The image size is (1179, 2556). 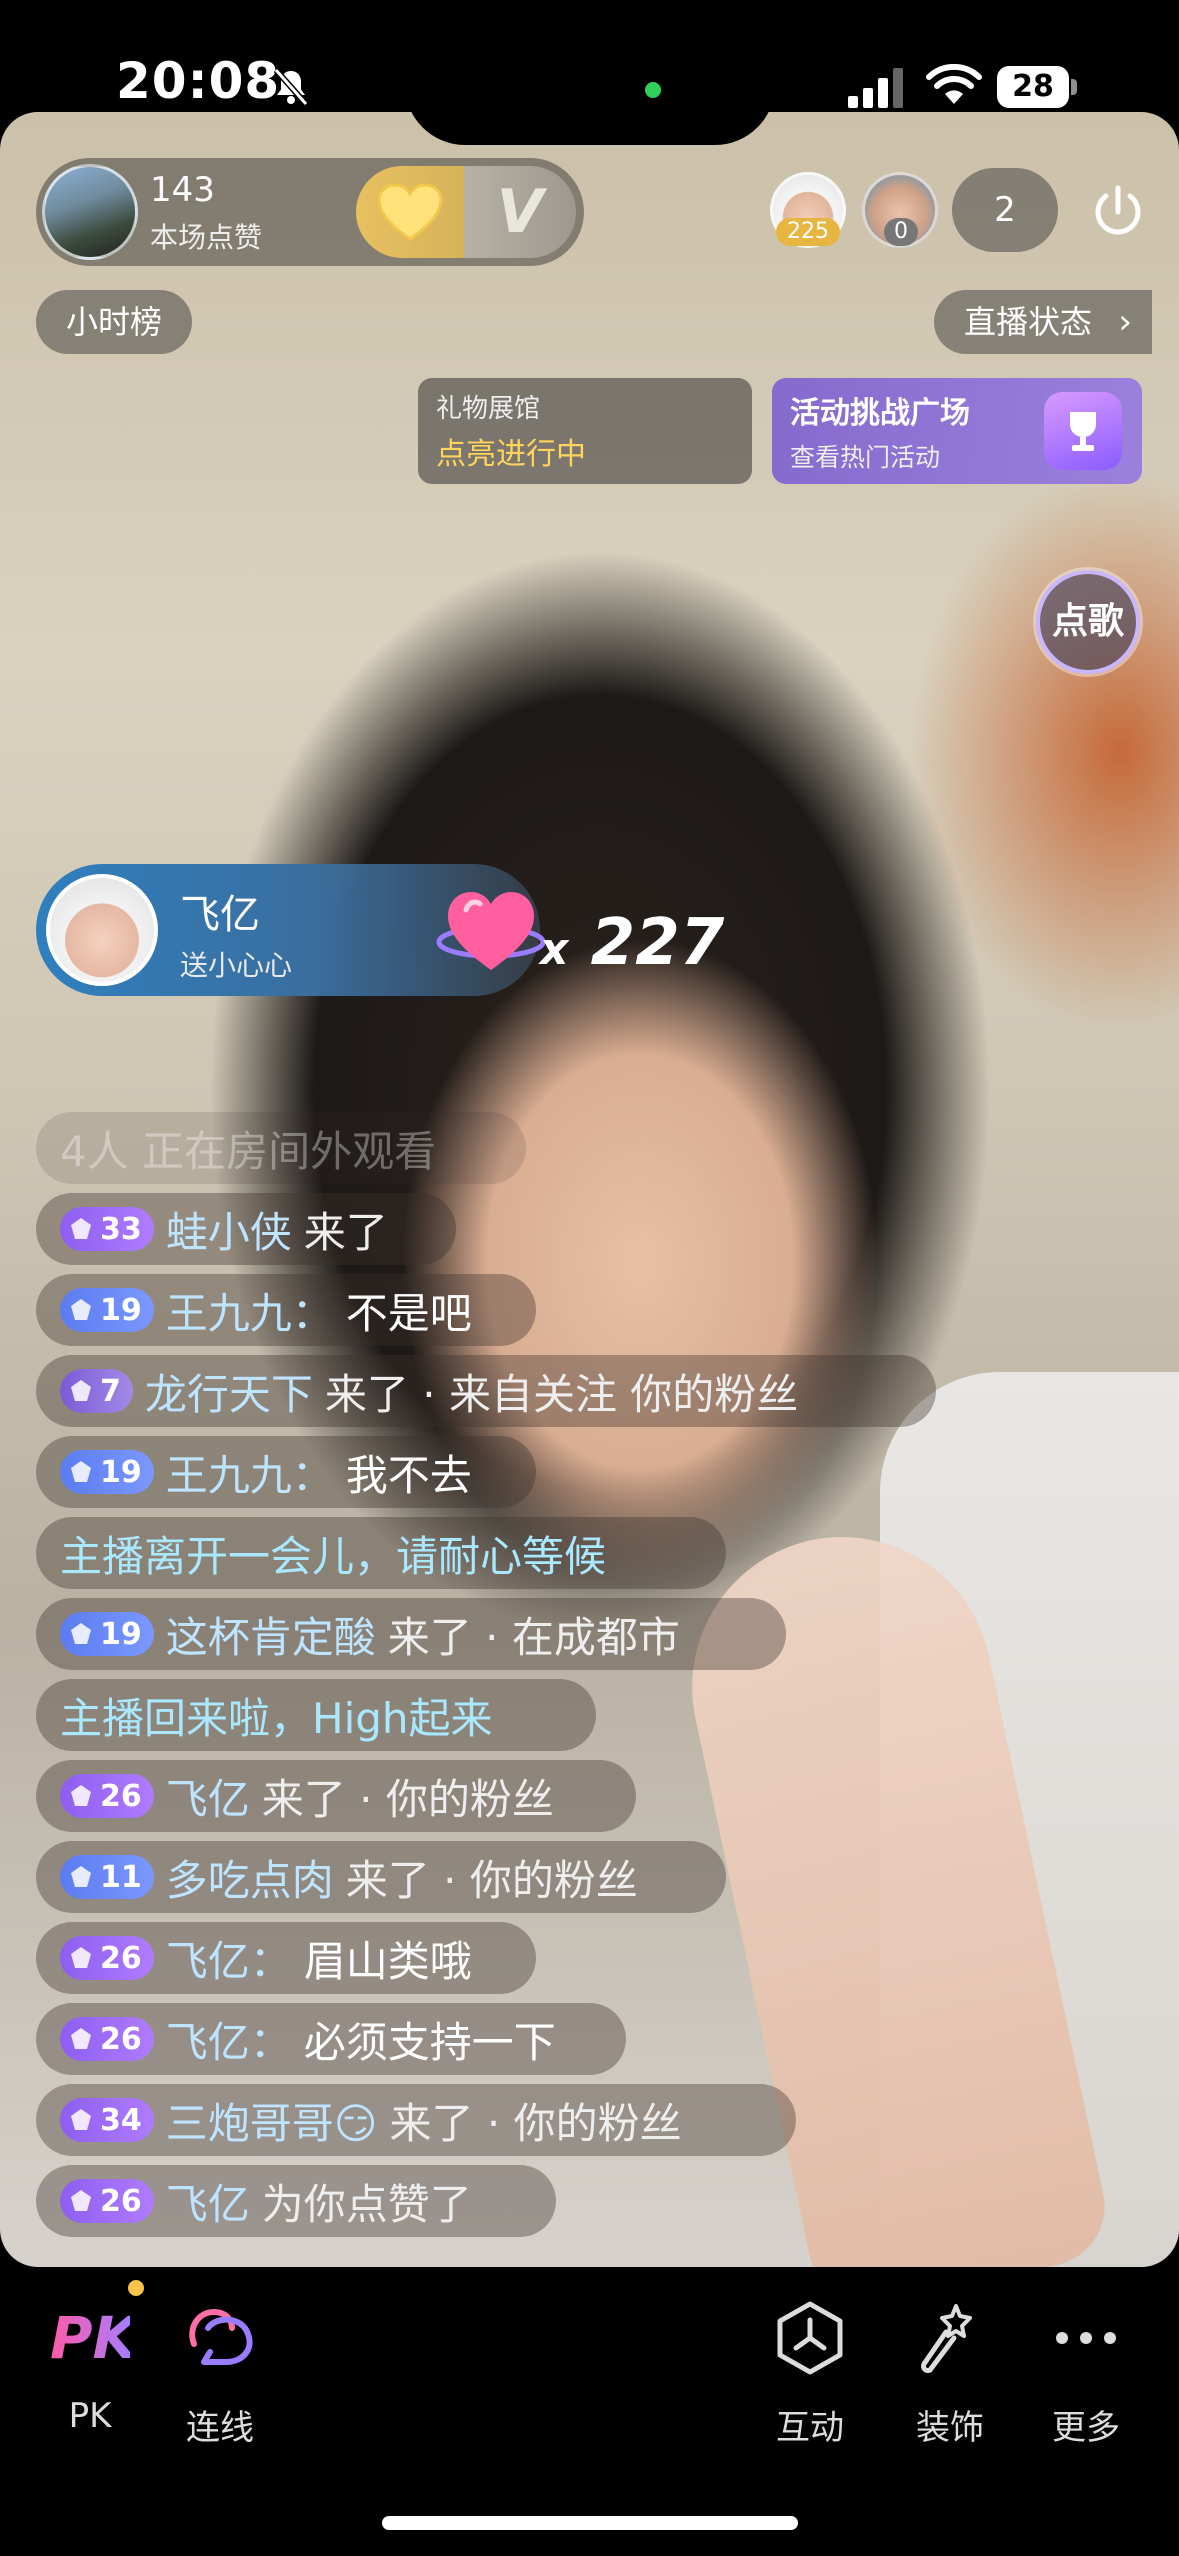 What do you see at coordinates (950, 2373) in the screenshot?
I see `decorate-button: 装饰` at bounding box center [950, 2373].